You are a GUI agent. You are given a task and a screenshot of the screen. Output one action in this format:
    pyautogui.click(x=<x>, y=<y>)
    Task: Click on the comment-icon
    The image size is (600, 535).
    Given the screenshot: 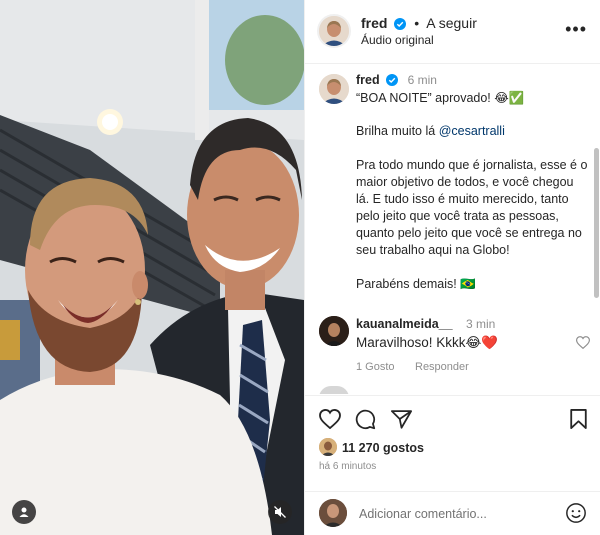 What is the action you would take?
    pyautogui.click(x=365, y=419)
    